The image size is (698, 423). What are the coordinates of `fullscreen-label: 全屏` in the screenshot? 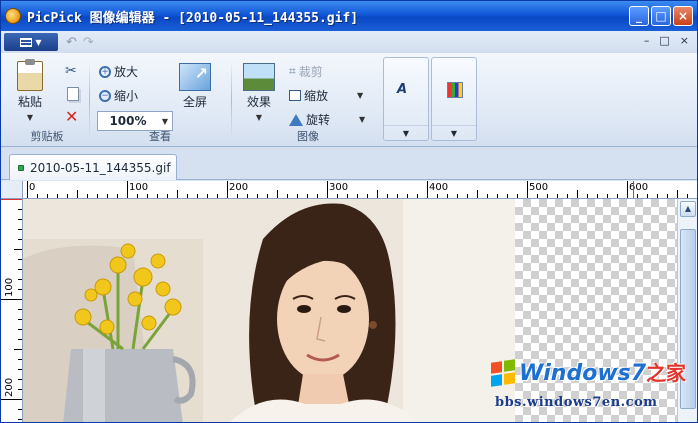 It's located at (194, 102).